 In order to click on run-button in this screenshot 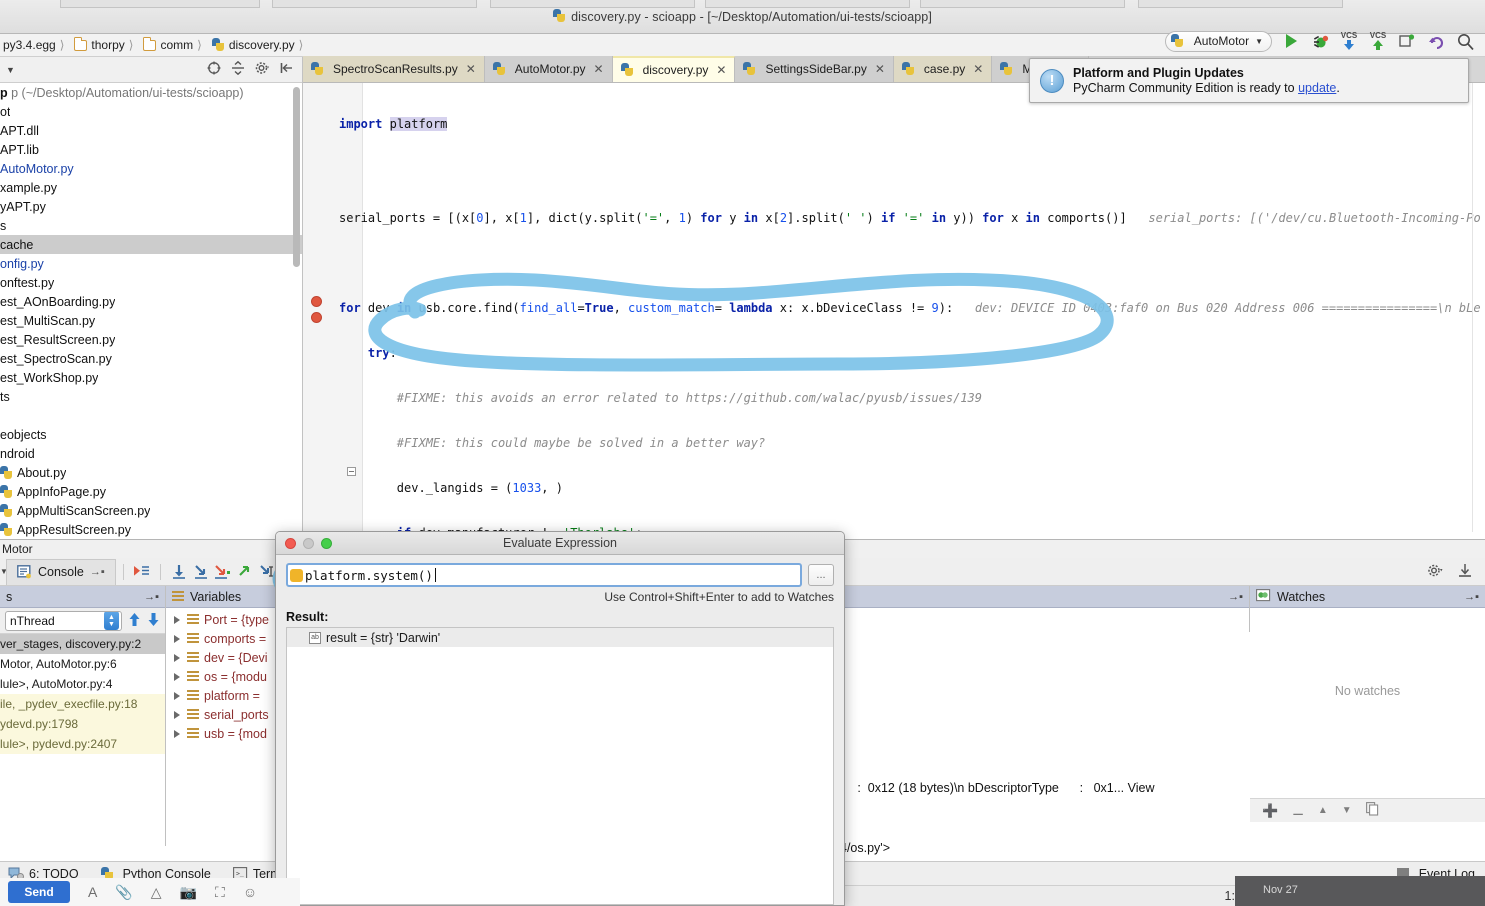, I will do `click(1291, 41)`.